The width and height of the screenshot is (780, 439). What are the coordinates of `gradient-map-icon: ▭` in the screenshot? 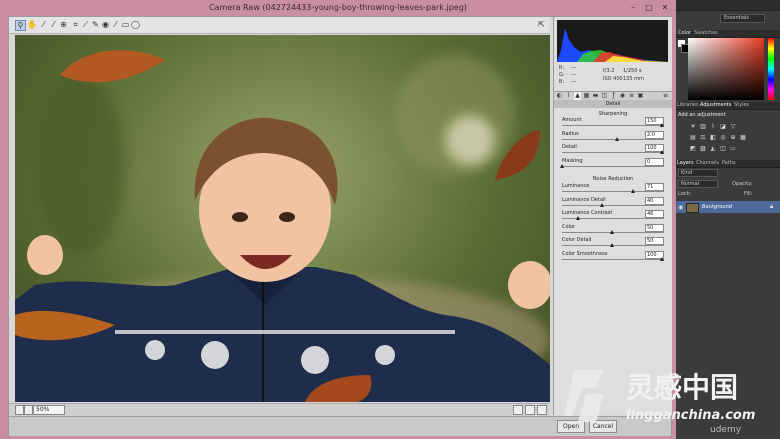 It's located at (733, 149).